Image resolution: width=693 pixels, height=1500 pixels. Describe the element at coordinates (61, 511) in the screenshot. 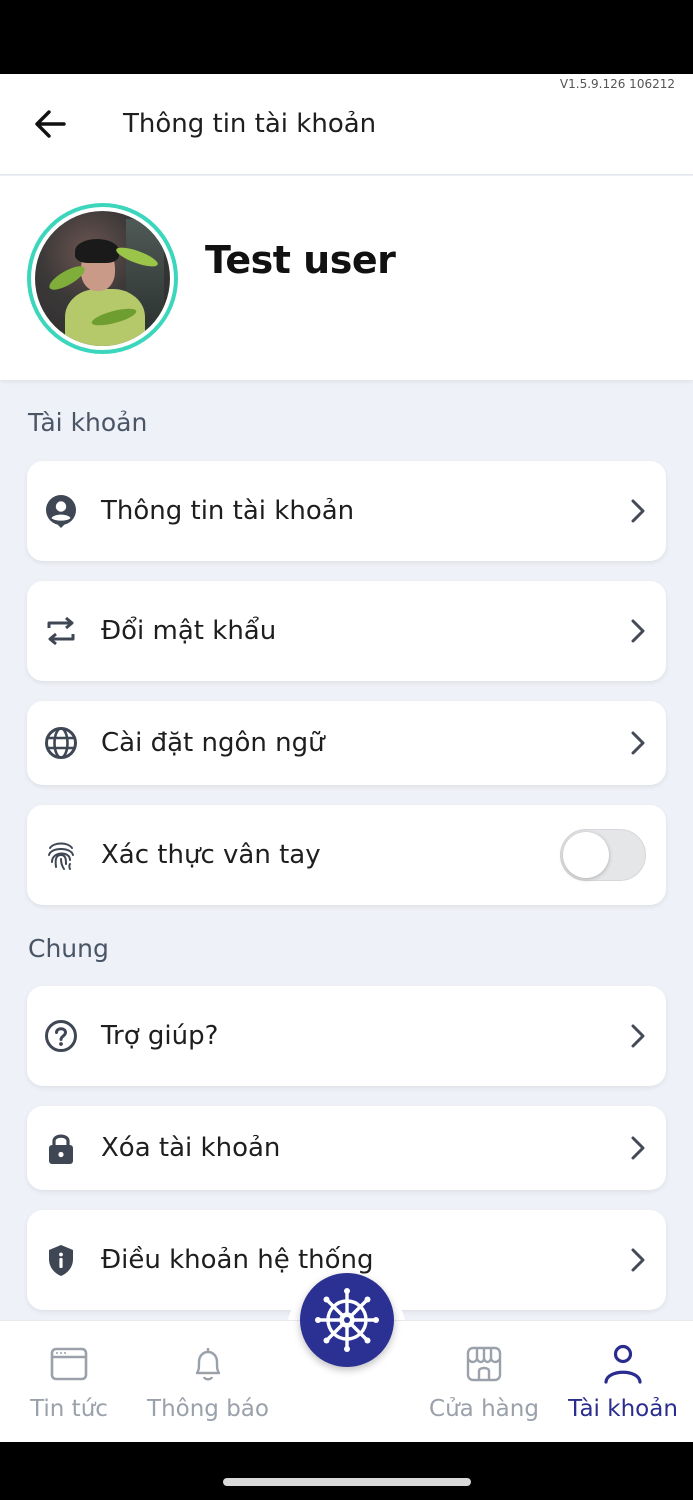

I see `account-circle-icon` at that location.